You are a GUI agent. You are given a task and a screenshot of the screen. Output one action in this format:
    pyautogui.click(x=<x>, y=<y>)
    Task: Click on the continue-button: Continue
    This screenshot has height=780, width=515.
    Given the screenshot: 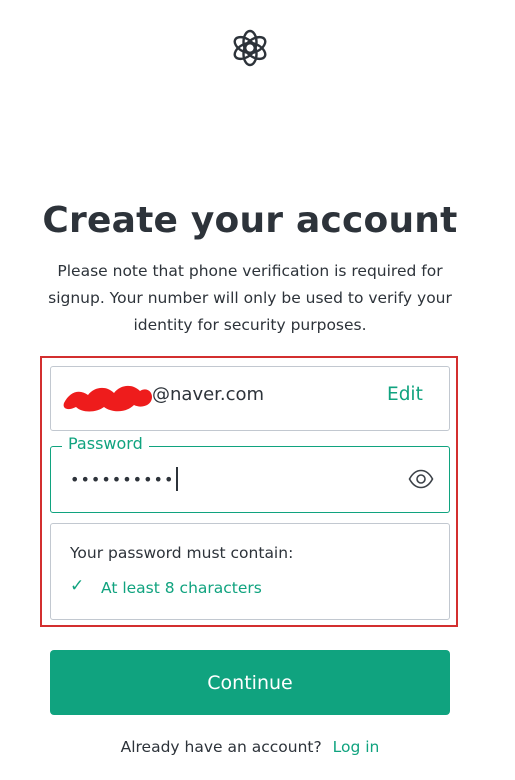 What is the action you would take?
    pyautogui.click(x=250, y=682)
    